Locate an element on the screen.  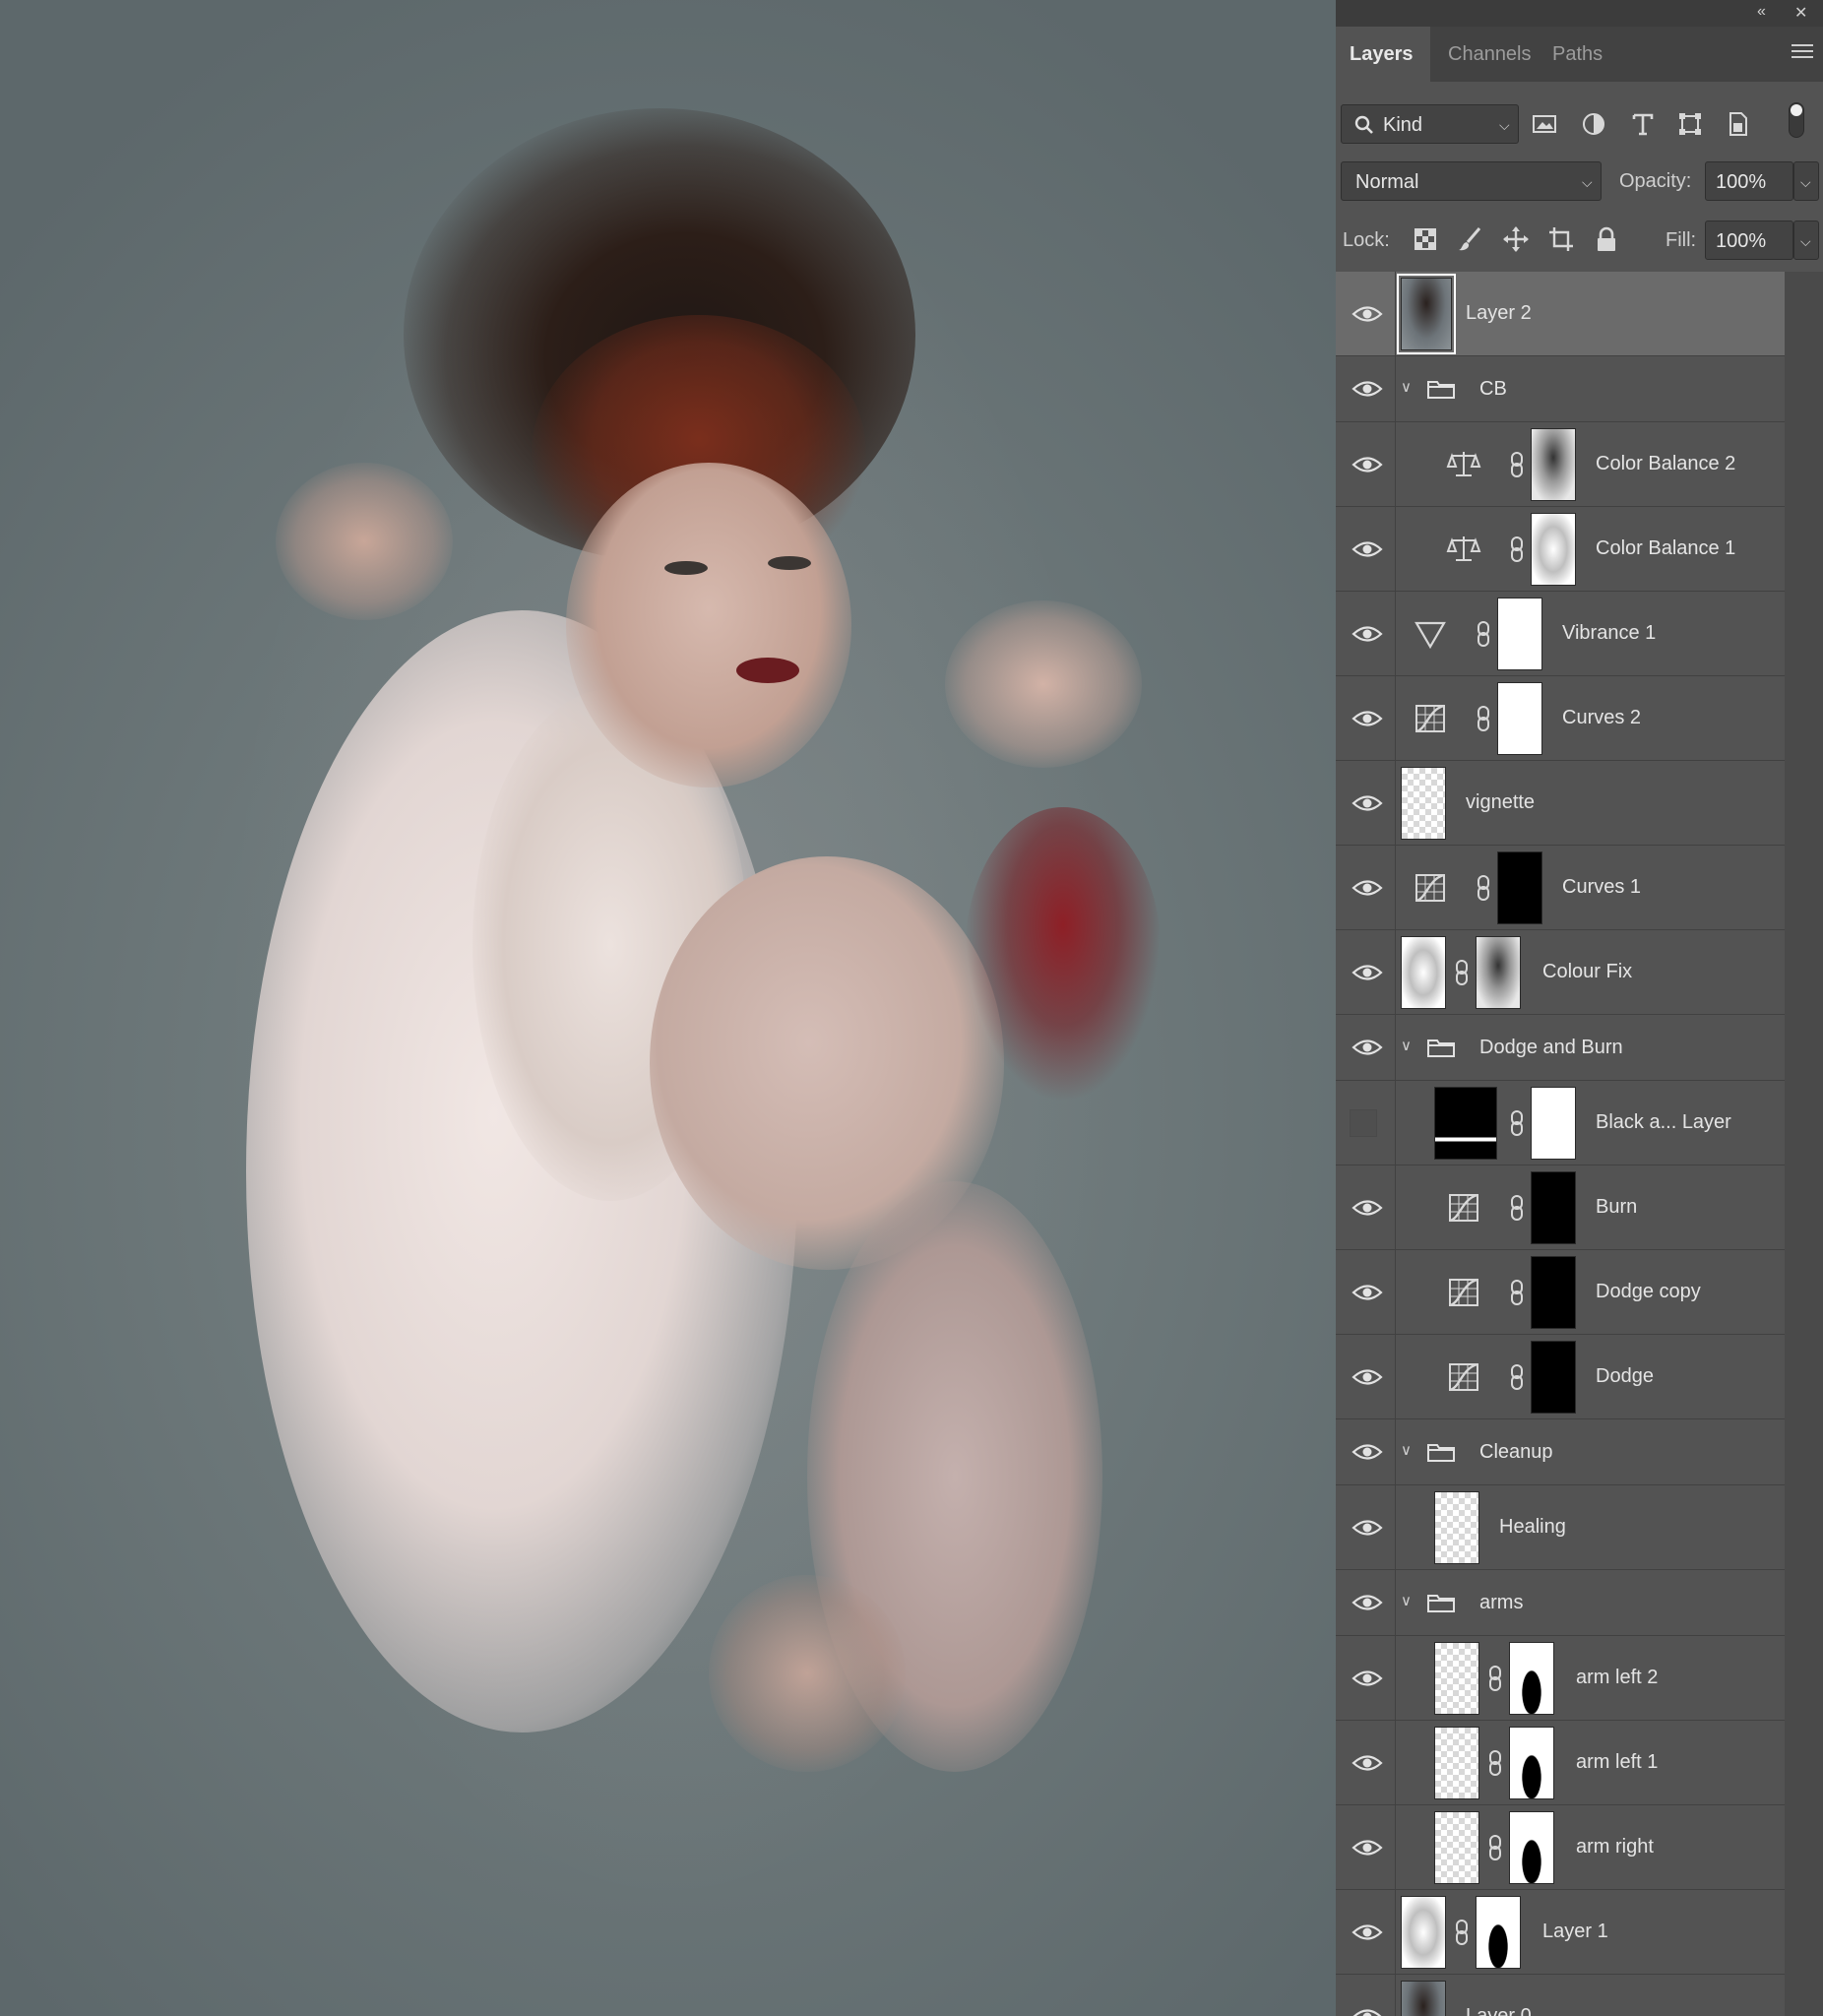
layer-row-layer-2: Layer 2 is located at coordinates (1560, 314).